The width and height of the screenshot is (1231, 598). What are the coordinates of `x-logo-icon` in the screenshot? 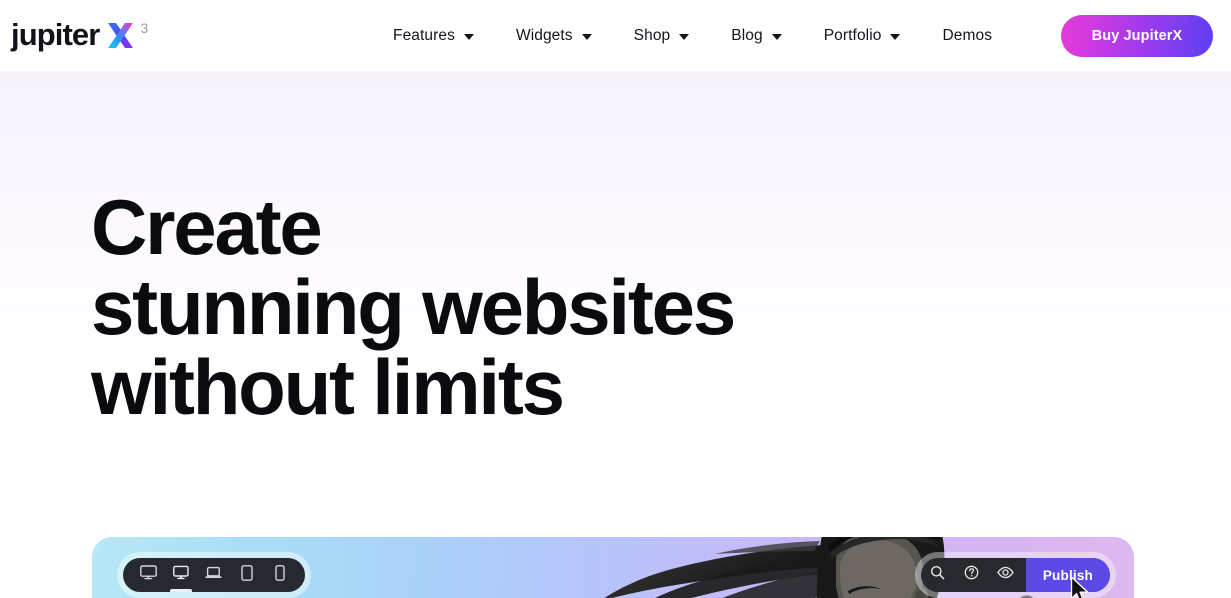 It's located at (120, 35).